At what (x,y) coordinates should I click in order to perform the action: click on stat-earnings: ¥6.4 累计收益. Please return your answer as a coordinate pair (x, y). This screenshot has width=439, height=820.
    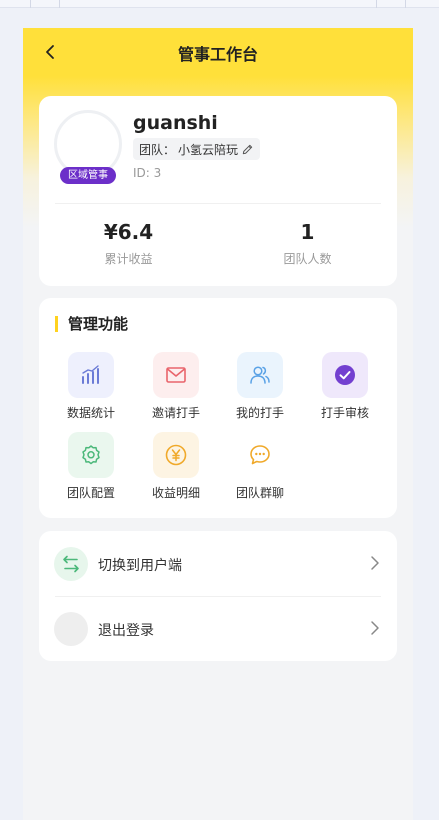
    Looking at the image, I should click on (128, 243).